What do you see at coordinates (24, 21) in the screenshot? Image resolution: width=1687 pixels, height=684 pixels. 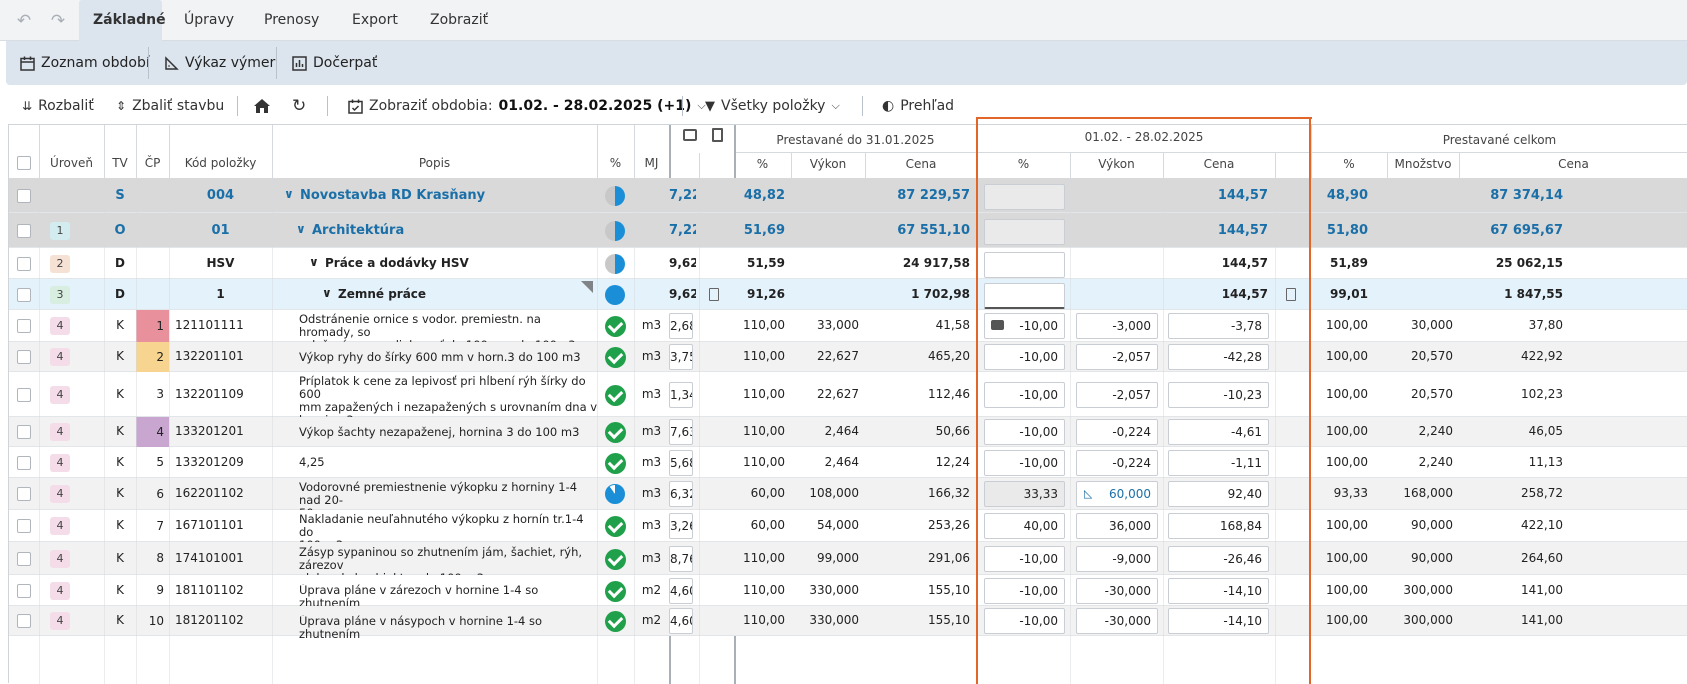 I see `undo-icon: ↶` at bounding box center [24, 21].